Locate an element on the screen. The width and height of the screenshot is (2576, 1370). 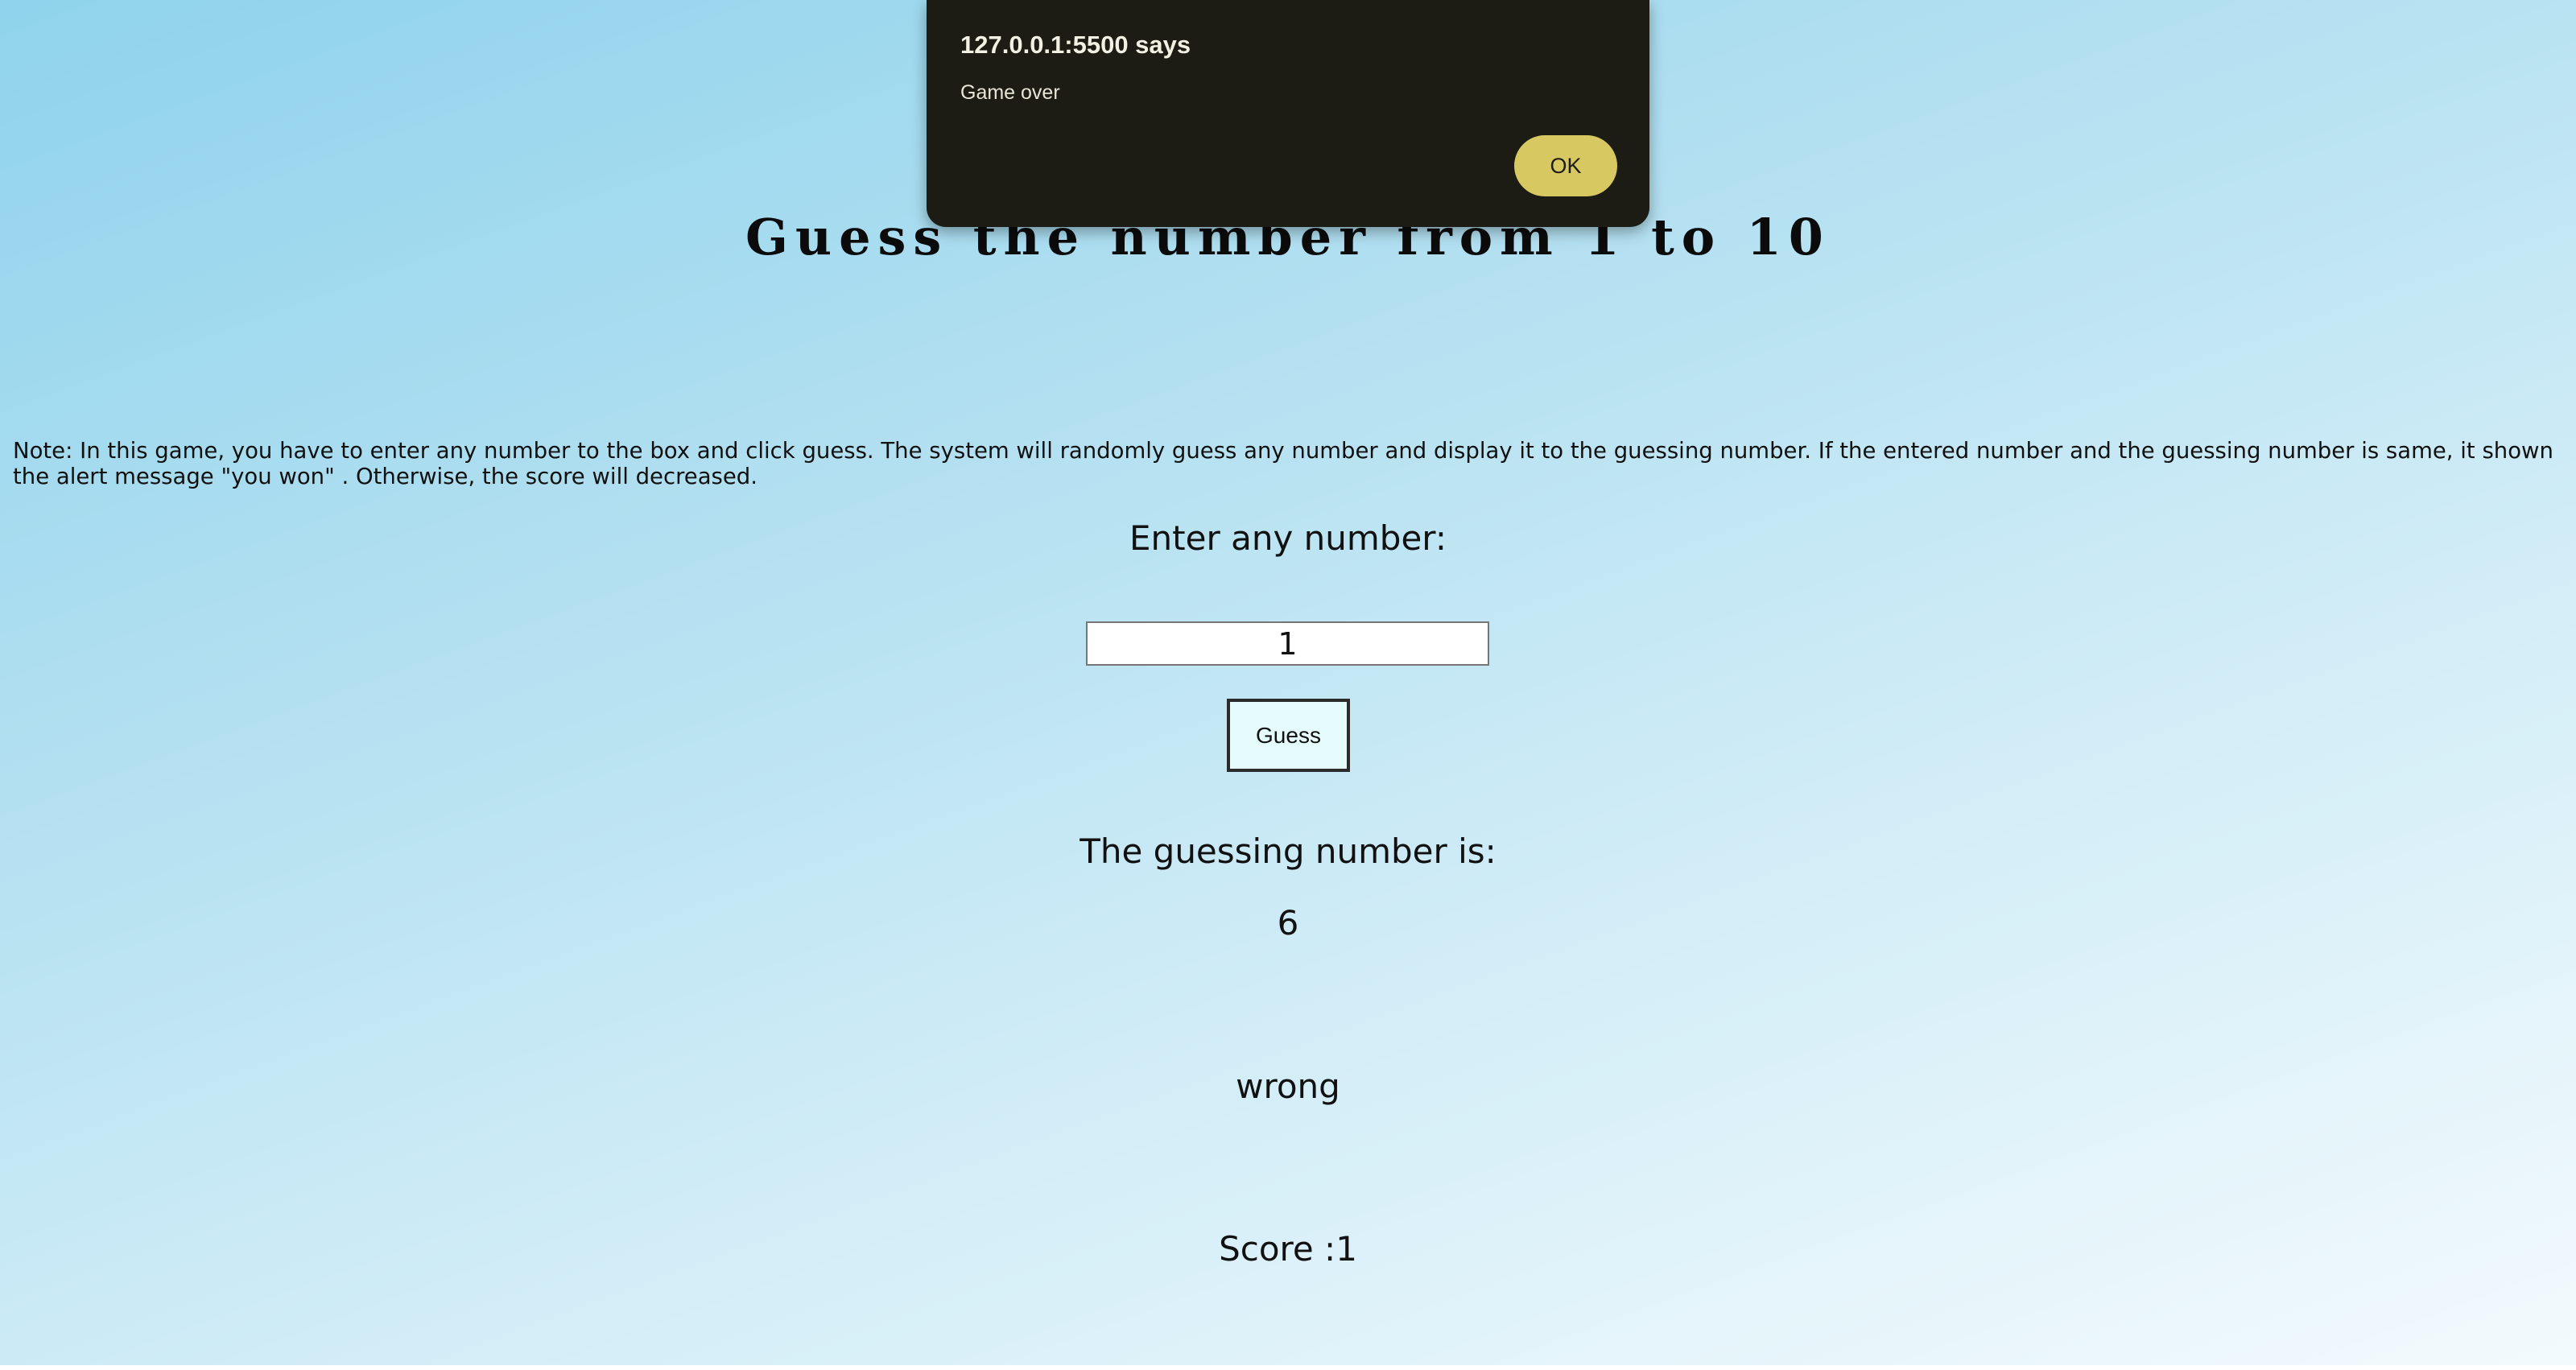
score-display: Score :1 is located at coordinates (1288, 1249).